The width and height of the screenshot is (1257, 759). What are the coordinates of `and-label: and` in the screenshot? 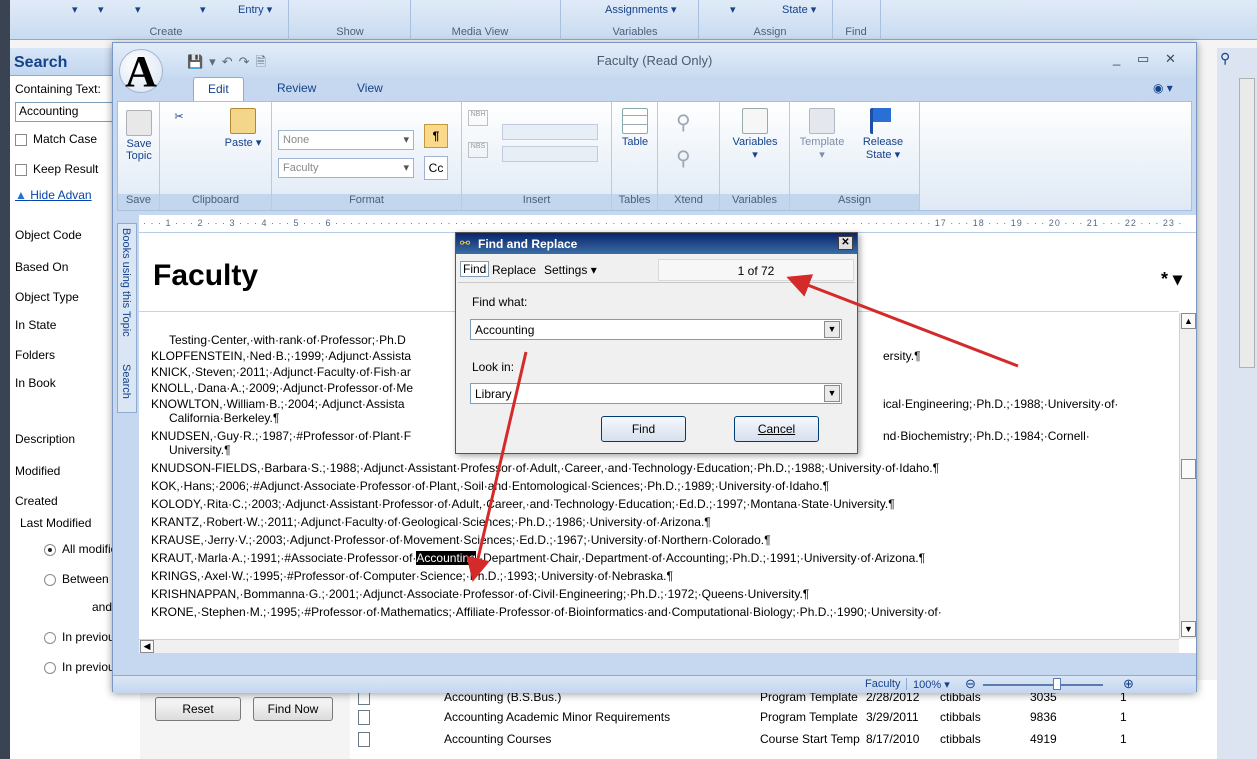 It's located at (102, 607).